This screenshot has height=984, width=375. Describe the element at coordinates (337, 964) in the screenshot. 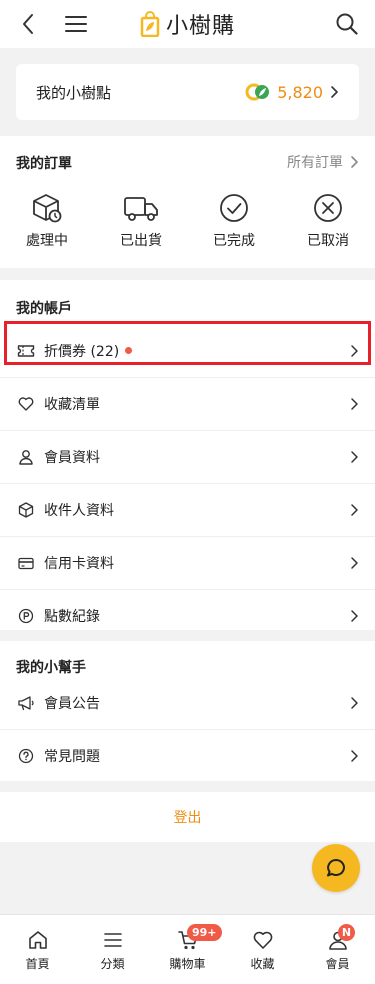

I see `nav-label: 會員` at that location.